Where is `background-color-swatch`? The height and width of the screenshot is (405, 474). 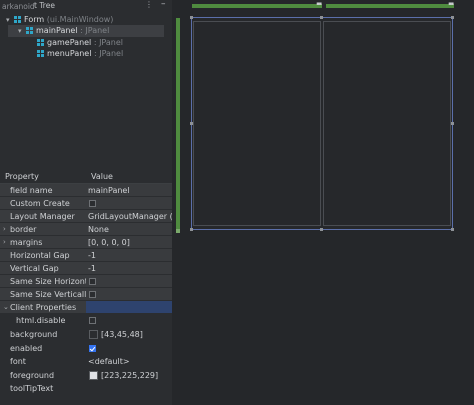 background-color-swatch is located at coordinates (93, 334).